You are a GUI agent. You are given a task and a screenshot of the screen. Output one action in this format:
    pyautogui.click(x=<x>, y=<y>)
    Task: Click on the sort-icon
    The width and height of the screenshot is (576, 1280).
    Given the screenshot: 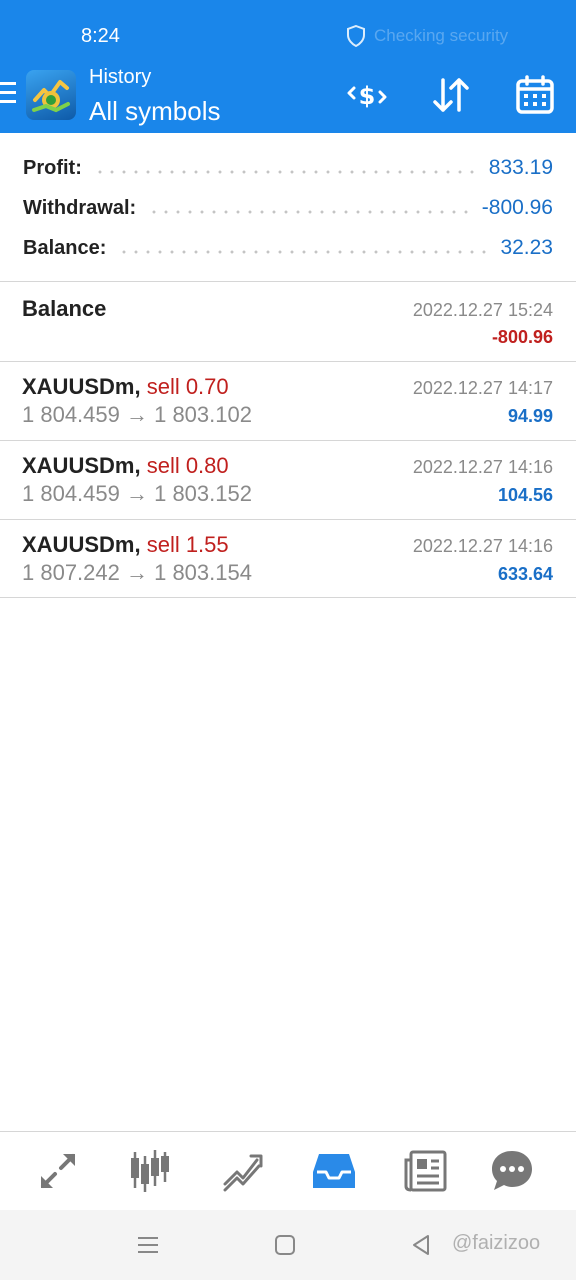 What is the action you would take?
    pyautogui.click(x=451, y=95)
    